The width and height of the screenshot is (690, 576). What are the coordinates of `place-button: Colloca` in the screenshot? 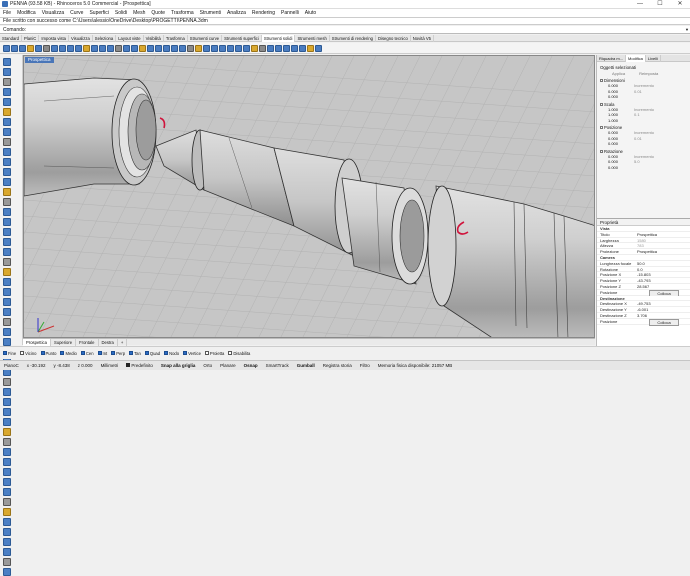 It's located at (664, 322).